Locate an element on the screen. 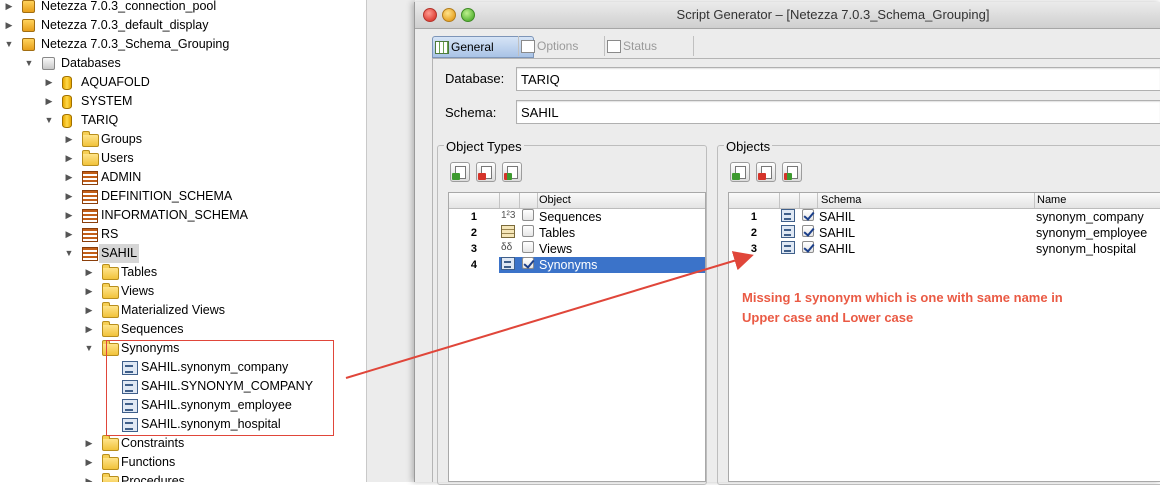  object-type-row: 4 Synonyms is located at coordinates (588, 265).